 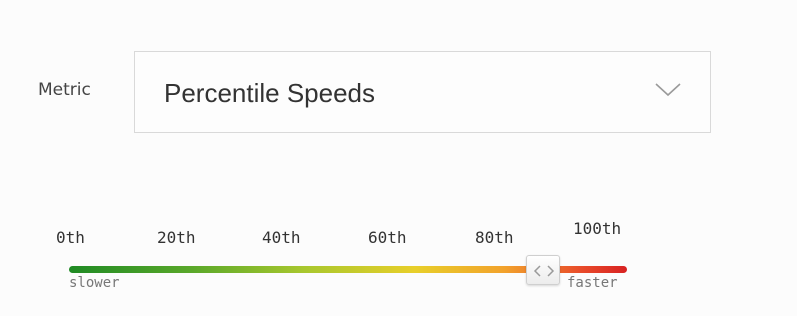 What do you see at coordinates (597, 228) in the screenshot?
I see `tick-label: 100th` at bounding box center [597, 228].